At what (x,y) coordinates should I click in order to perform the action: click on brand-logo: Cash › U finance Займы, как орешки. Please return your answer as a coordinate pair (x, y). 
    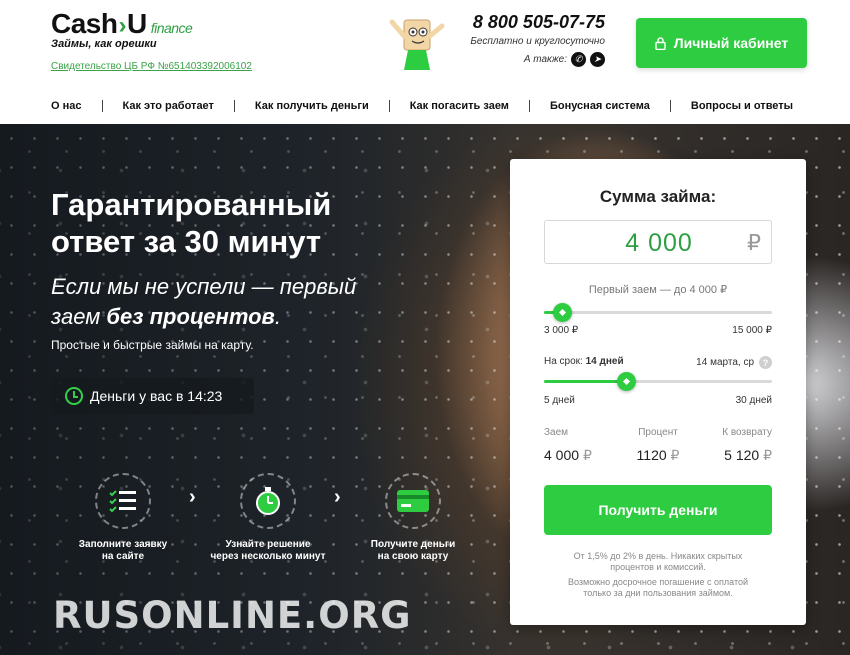
    Looking at the image, I should click on (122, 29).